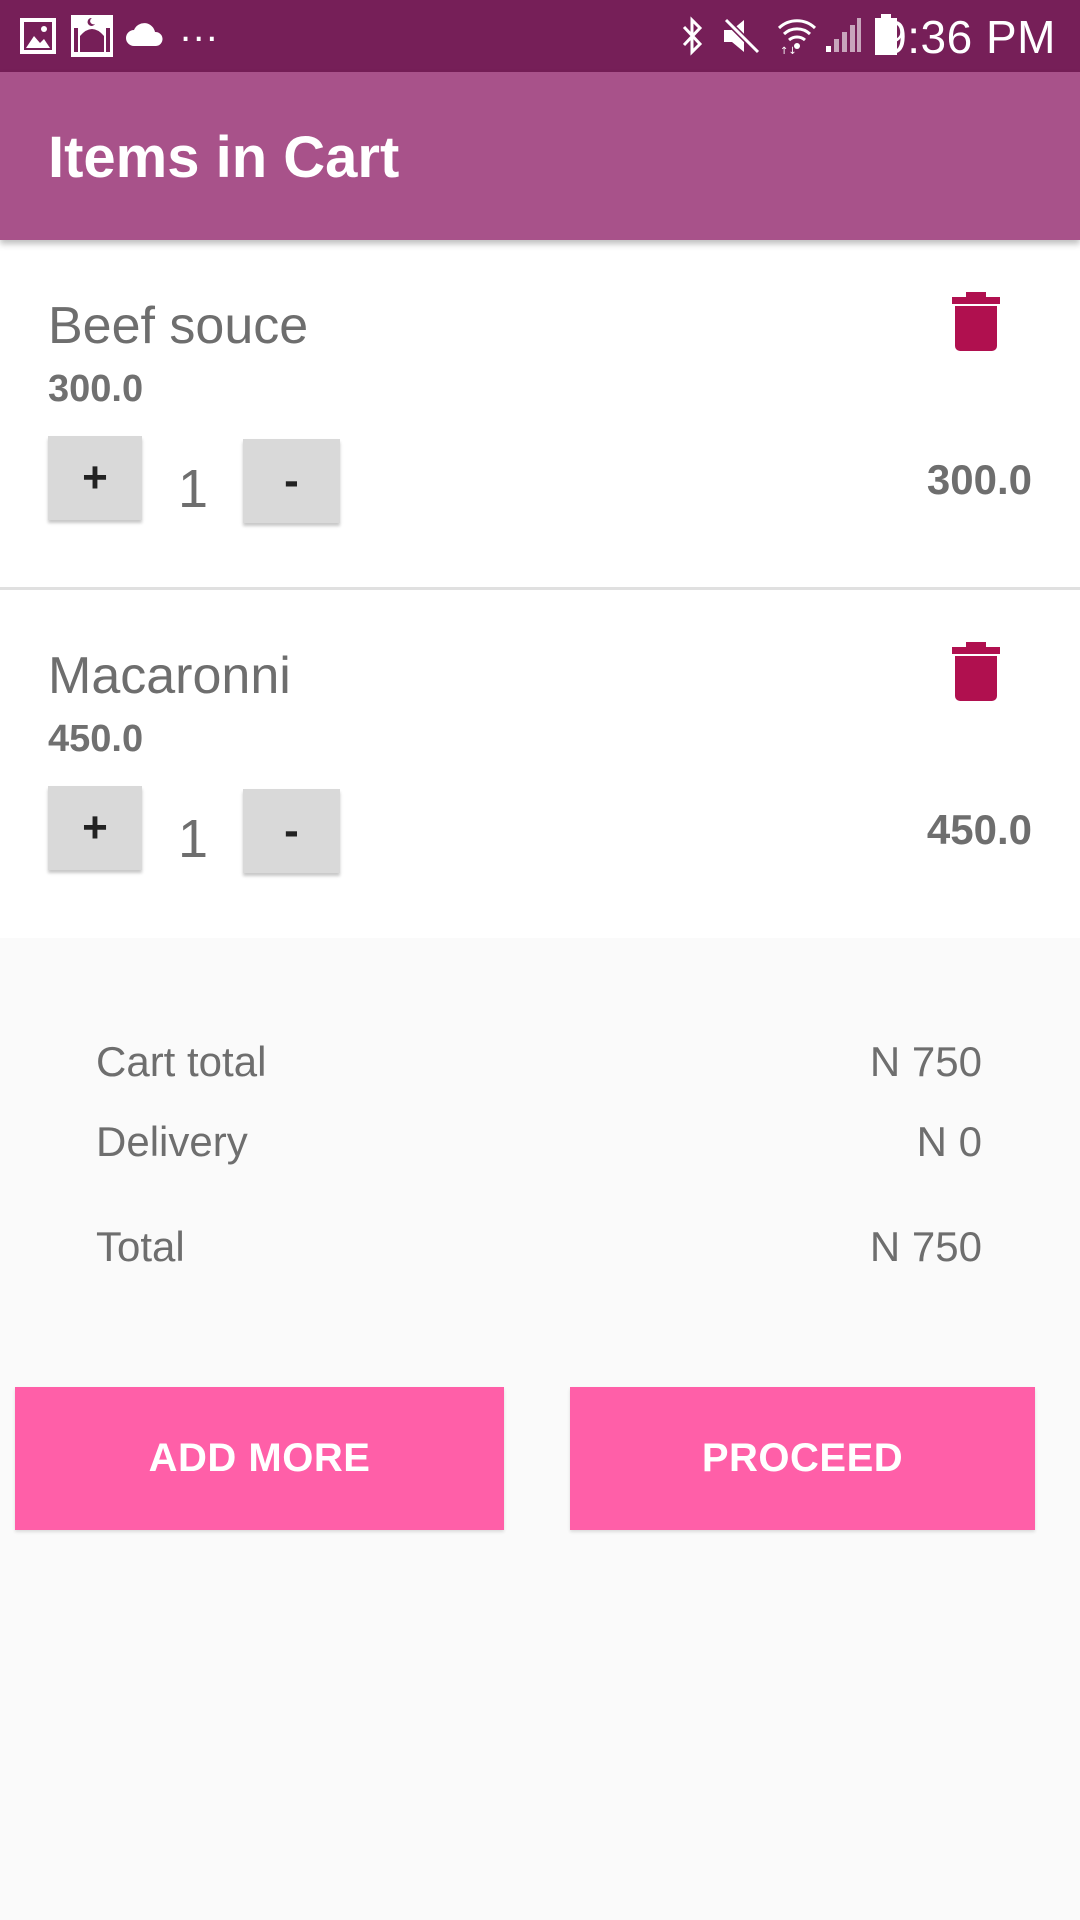 The image size is (1080, 1920). Describe the element at coordinates (925, 1061) in the screenshot. I see `cart-total-value: N 750` at that location.